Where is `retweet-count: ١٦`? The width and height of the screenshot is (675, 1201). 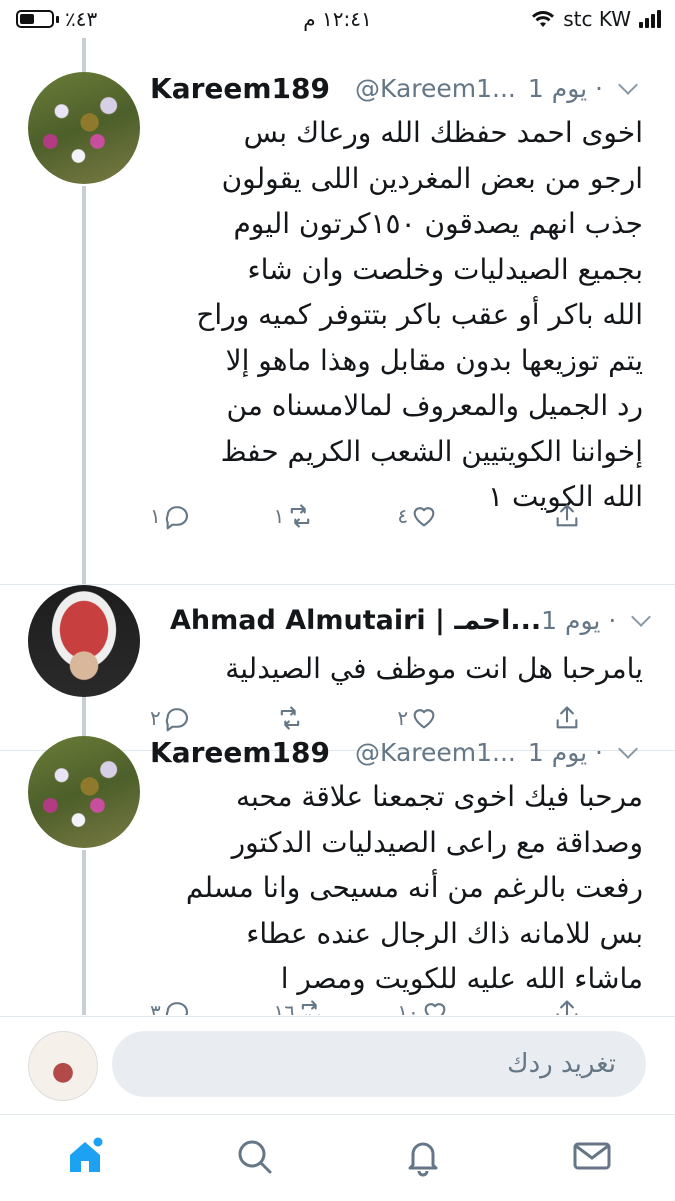
retweet-count: ١٦ is located at coordinates (284, 1007).